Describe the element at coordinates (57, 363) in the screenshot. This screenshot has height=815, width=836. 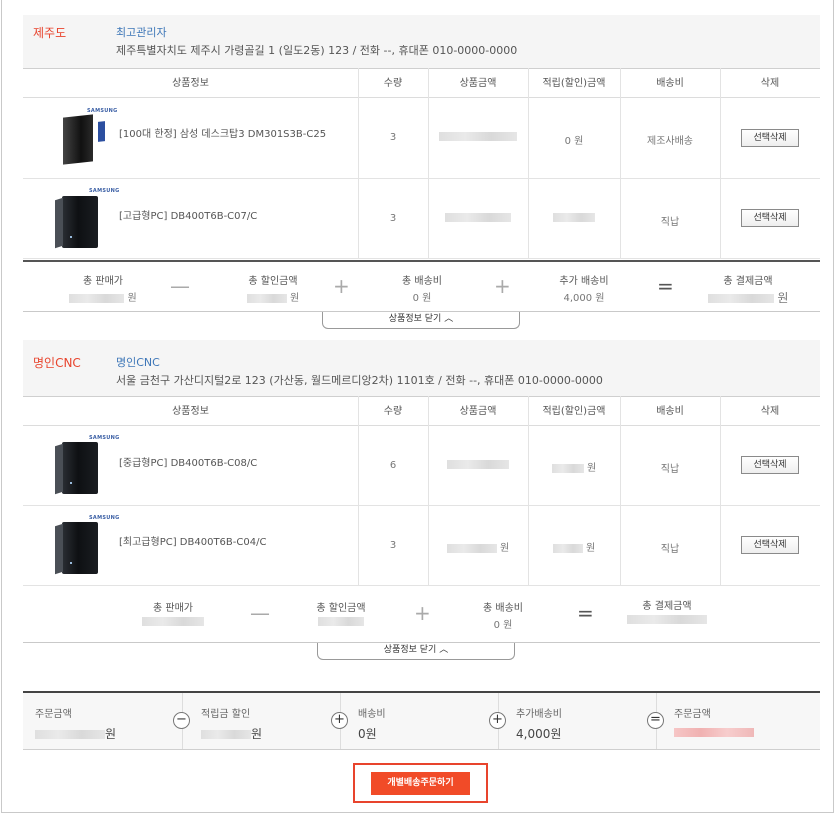
I see `region-label: 명인CNC` at that location.